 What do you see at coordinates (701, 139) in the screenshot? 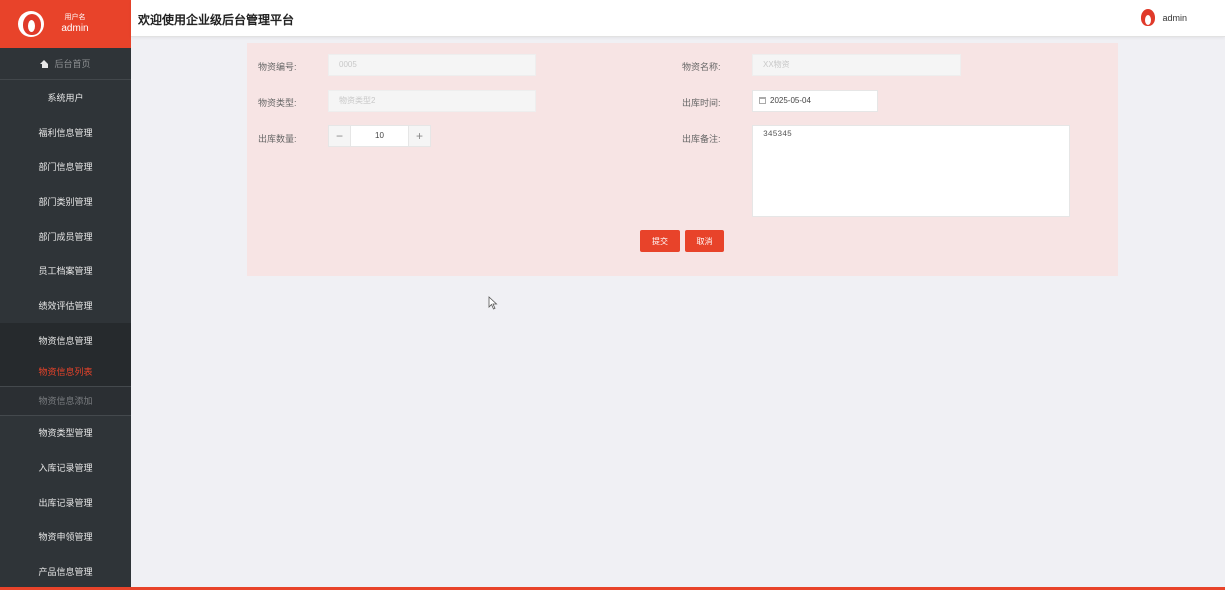
I see `remark-label: 出库备注:` at bounding box center [701, 139].